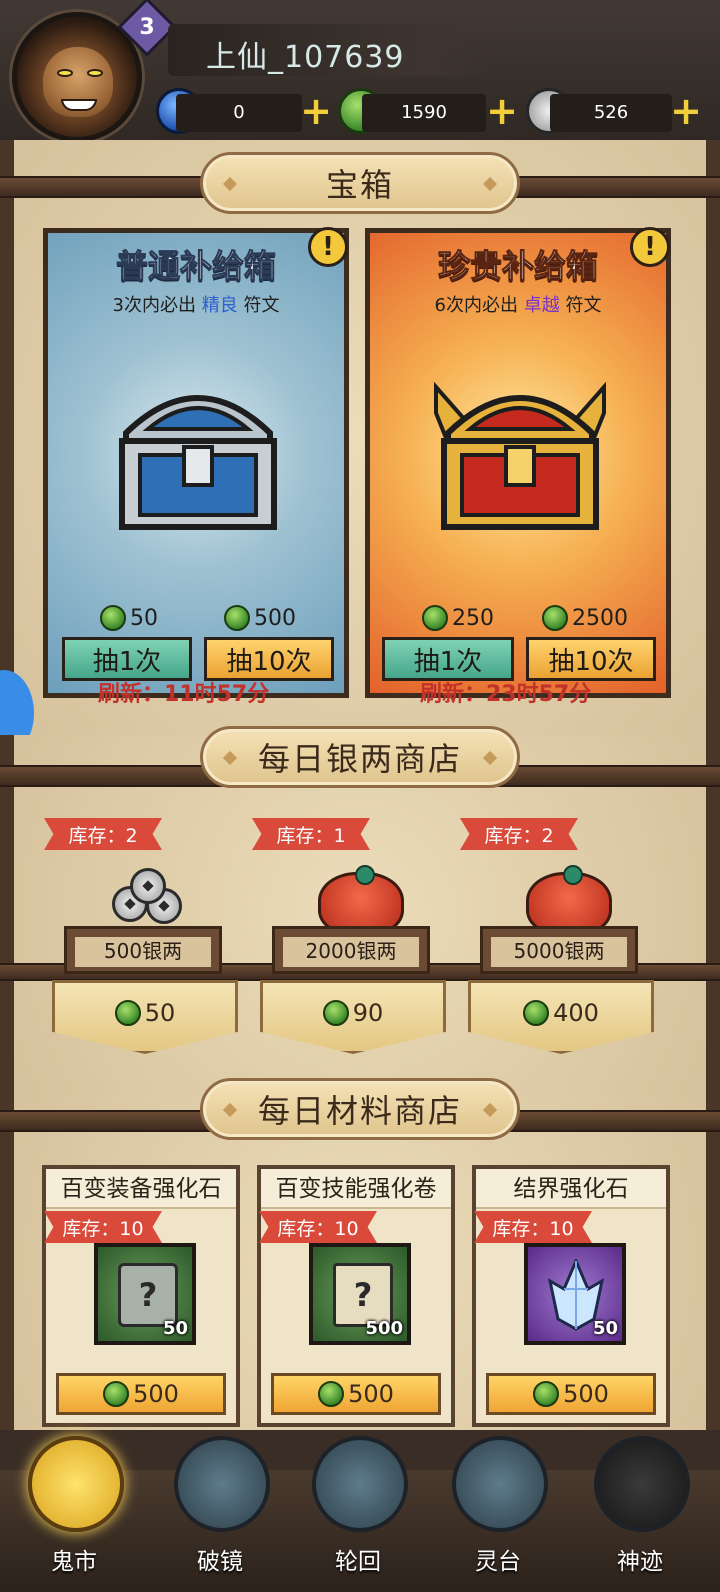 Image resolution: width=720 pixels, height=1592 pixels. I want to click on currency-silver: 526, so click(611, 113).